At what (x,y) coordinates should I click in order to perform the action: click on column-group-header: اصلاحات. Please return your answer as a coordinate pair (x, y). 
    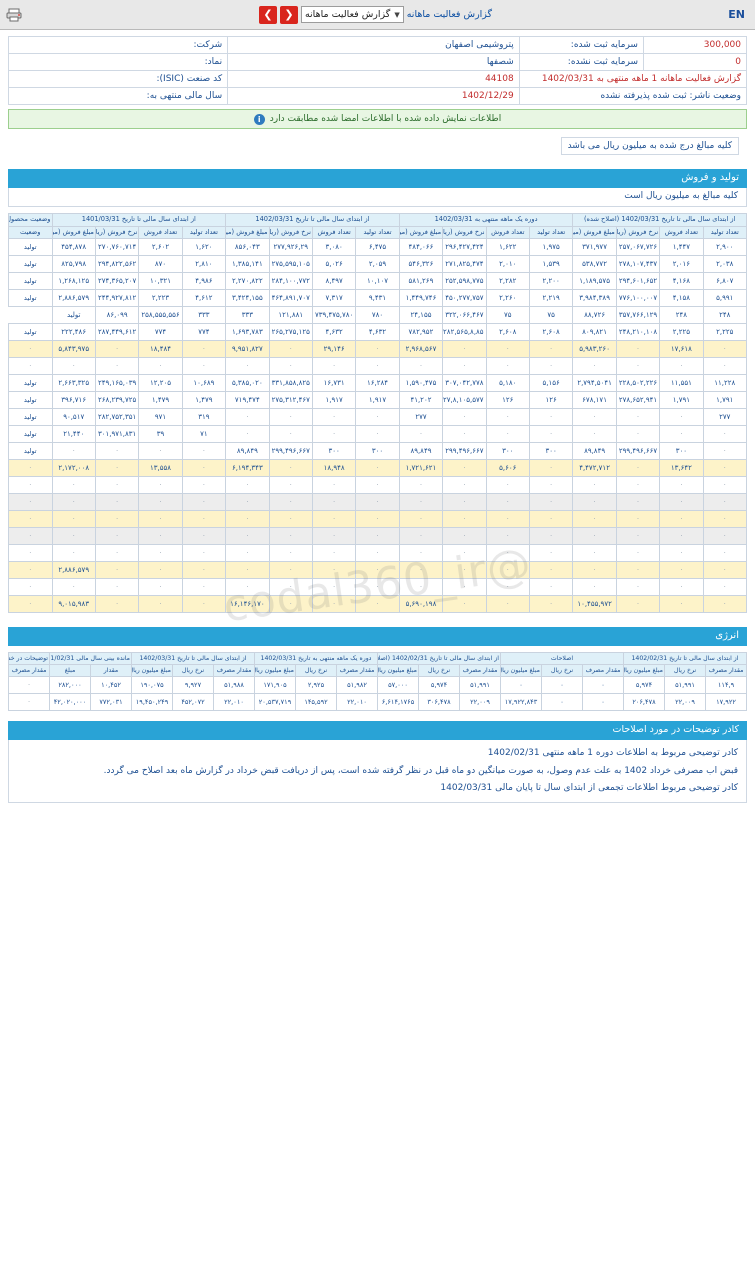
    Looking at the image, I should click on (562, 659).